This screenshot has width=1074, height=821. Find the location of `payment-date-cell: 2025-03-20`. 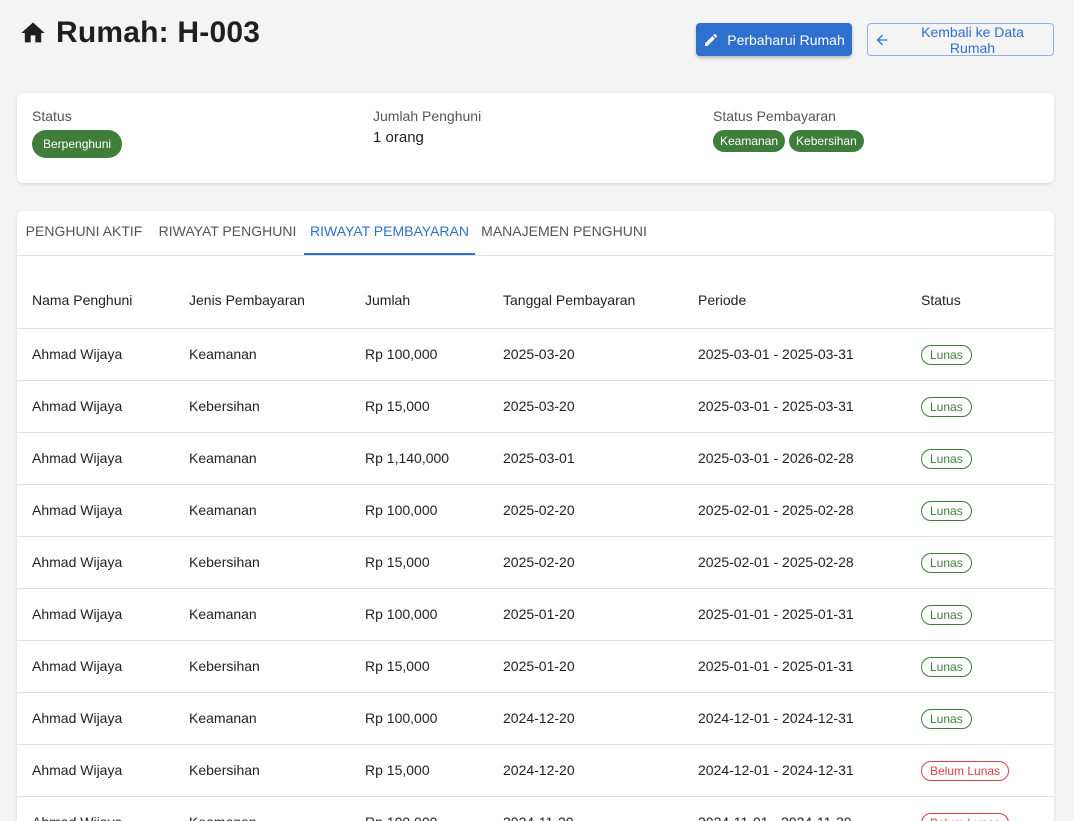

payment-date-cell: 2025-03-20 is located at coordinates (539, 406).